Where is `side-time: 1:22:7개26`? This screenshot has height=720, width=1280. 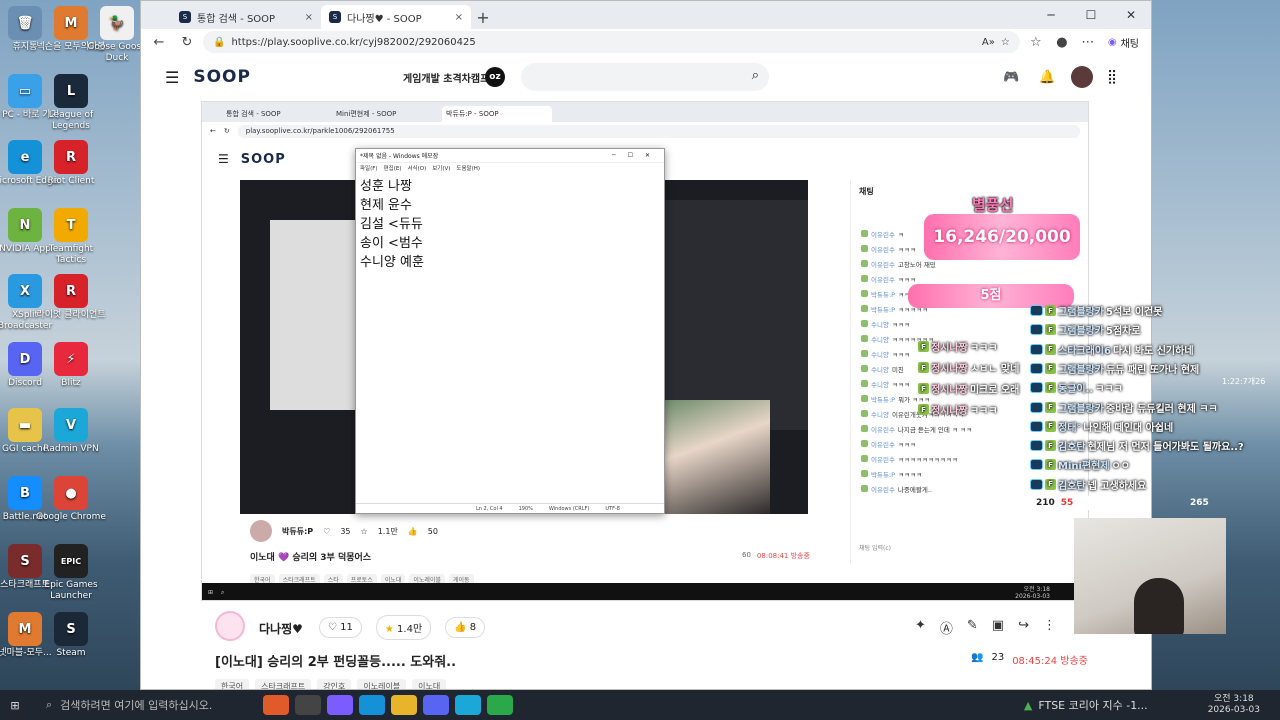 side-time: 1:22:7개26 is located at coordinates (1244, 381).